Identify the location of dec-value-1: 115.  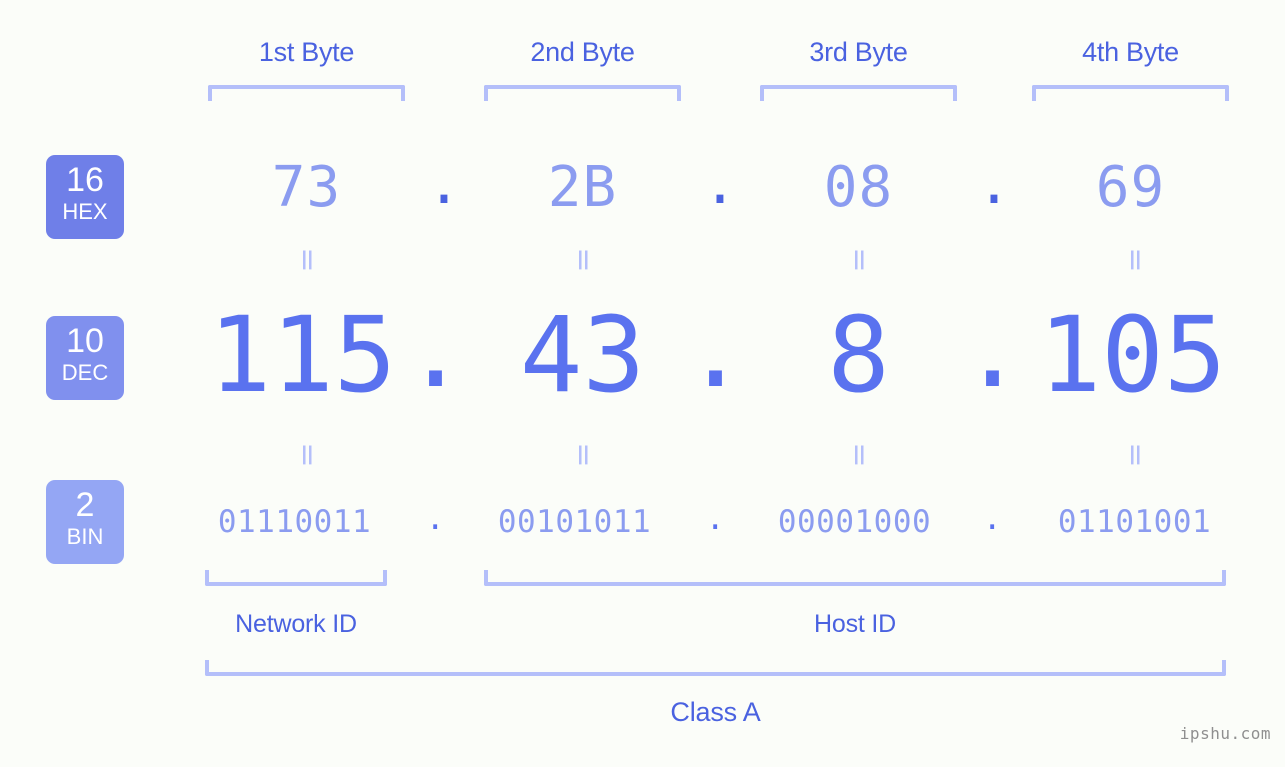
(302, 355).